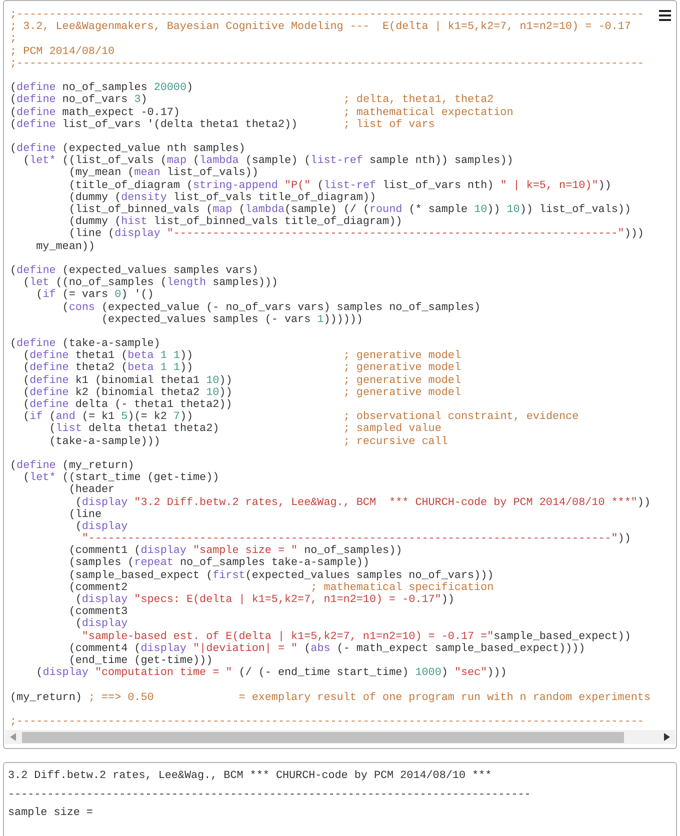 The image size is (680, 836). What do you see at coordinates (241, 392) in the screenshot?
I see `code-line: (define k2 (binomial theta2 10)) ; generative model` at bounding box center [241, 392].